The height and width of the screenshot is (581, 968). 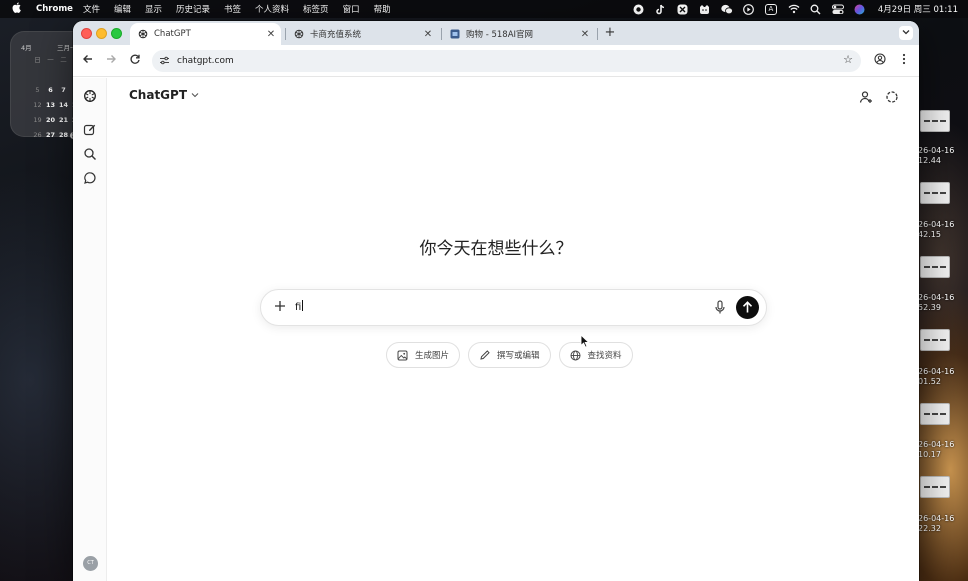 I want to click on file-name-line2: 12.44, so click(x=929, y=160).